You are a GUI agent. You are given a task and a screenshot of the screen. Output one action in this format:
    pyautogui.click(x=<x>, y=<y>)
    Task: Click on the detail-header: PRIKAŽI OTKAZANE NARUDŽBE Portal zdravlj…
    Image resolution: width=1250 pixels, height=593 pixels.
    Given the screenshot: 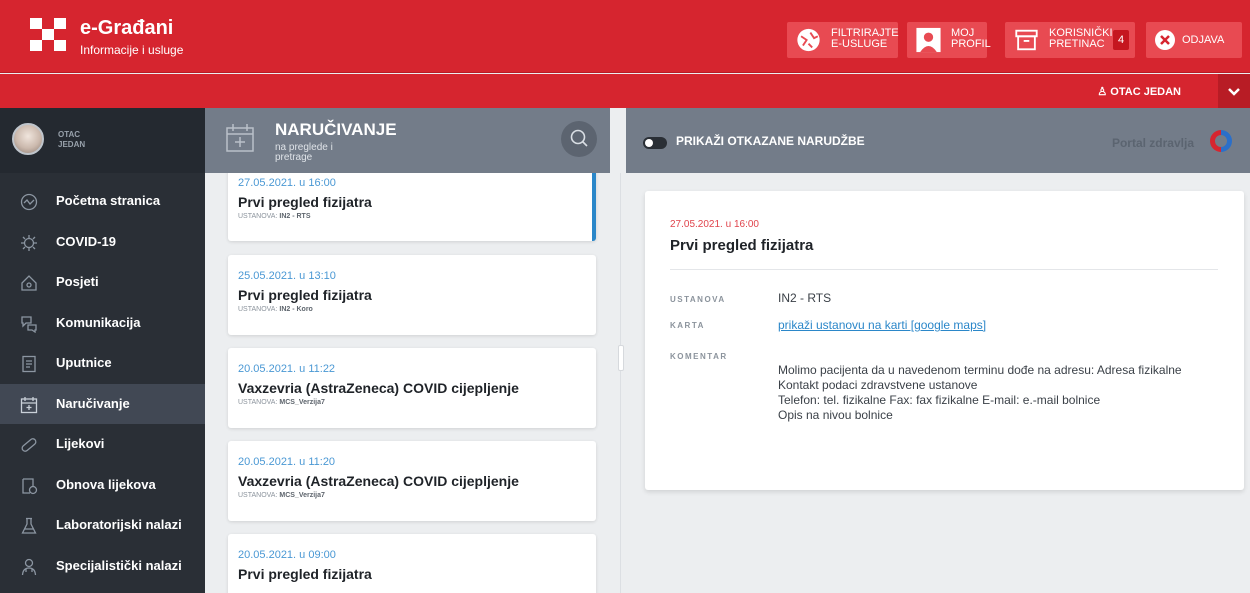 What is the action you would take?
    pyautogui.click(x=938, y=140)
    